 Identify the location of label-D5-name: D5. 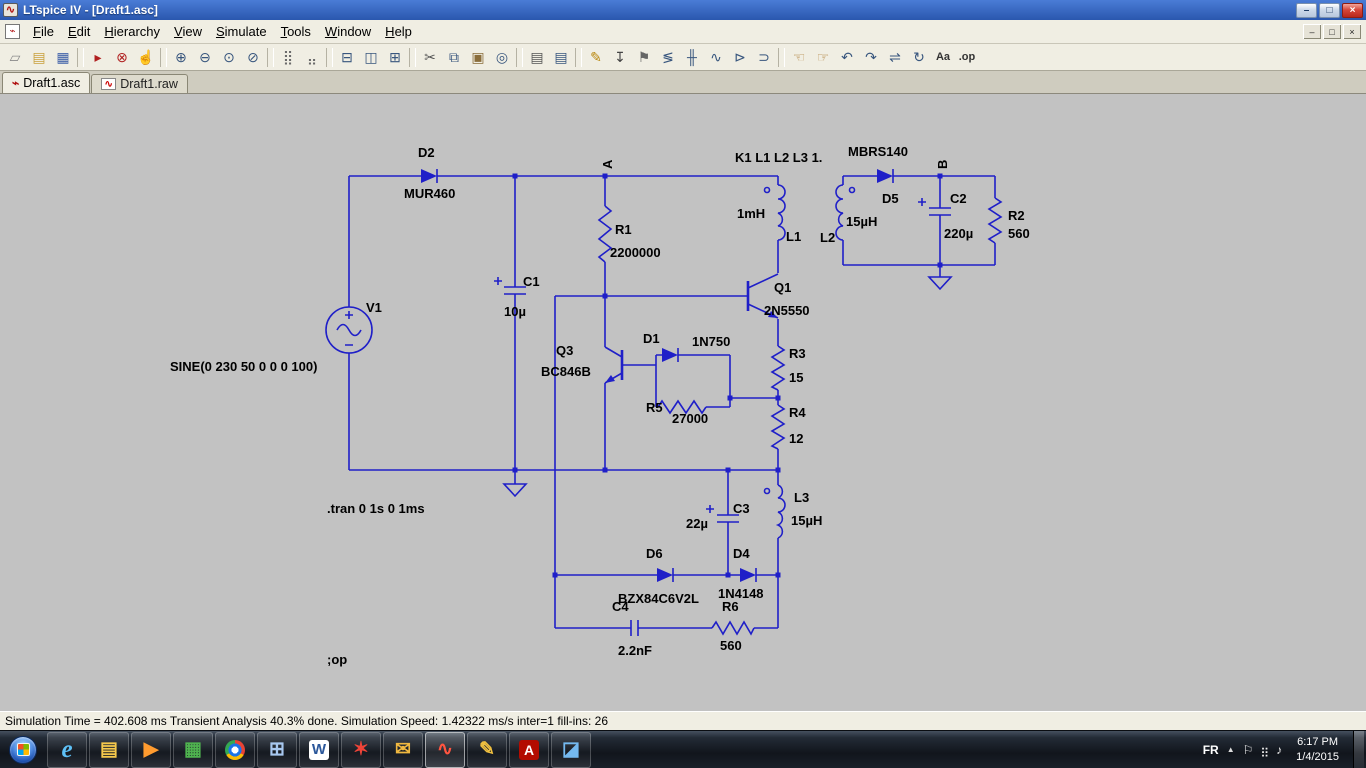
(890, 198).